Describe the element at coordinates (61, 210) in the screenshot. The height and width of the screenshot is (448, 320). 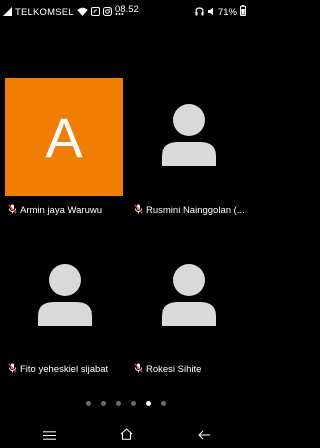
I see `participant-name: Armin jaya Waruwu` at that location.